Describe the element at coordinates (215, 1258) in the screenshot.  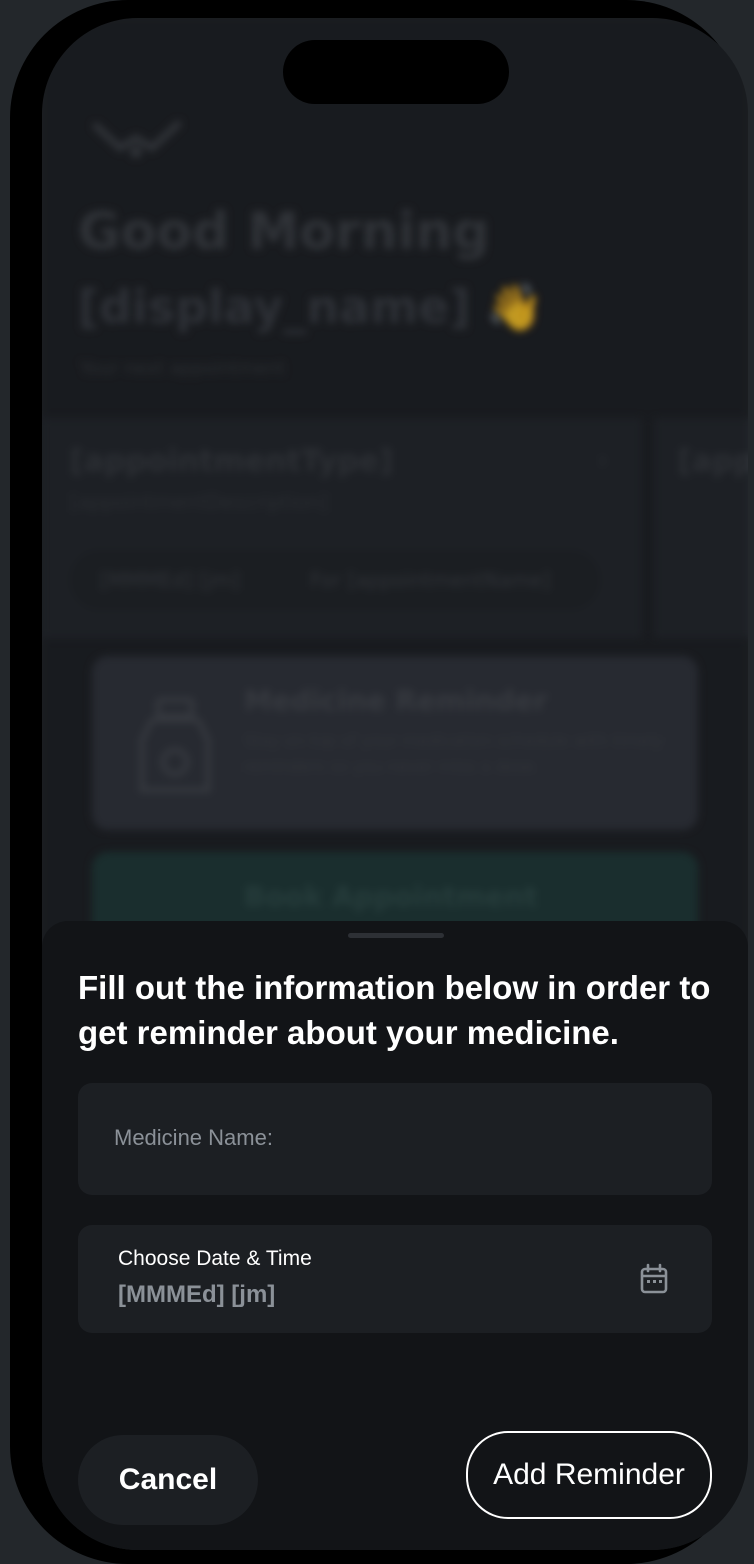
I see `date-time-label: Choose Date & Time` at that location.